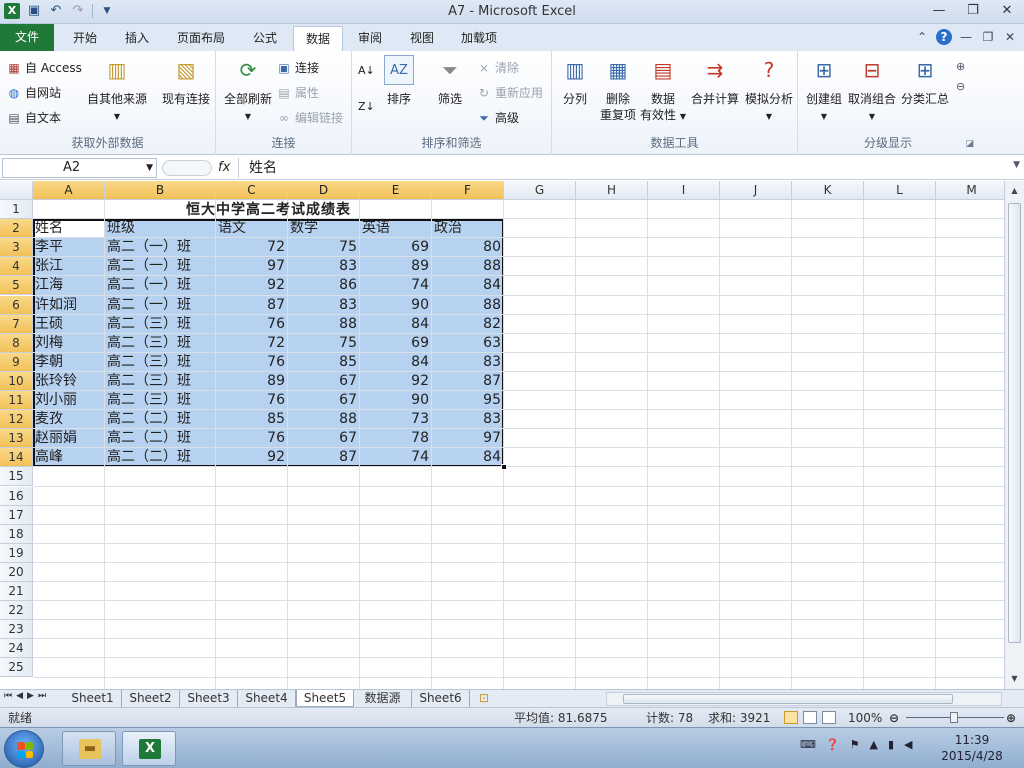 The width and height of the screenshot is (1024, 768). What do you see at coordinates (969, 144) in the screenshot?
I see `dialog-launcher-icon: ◪` at bounding box center [969, 144].